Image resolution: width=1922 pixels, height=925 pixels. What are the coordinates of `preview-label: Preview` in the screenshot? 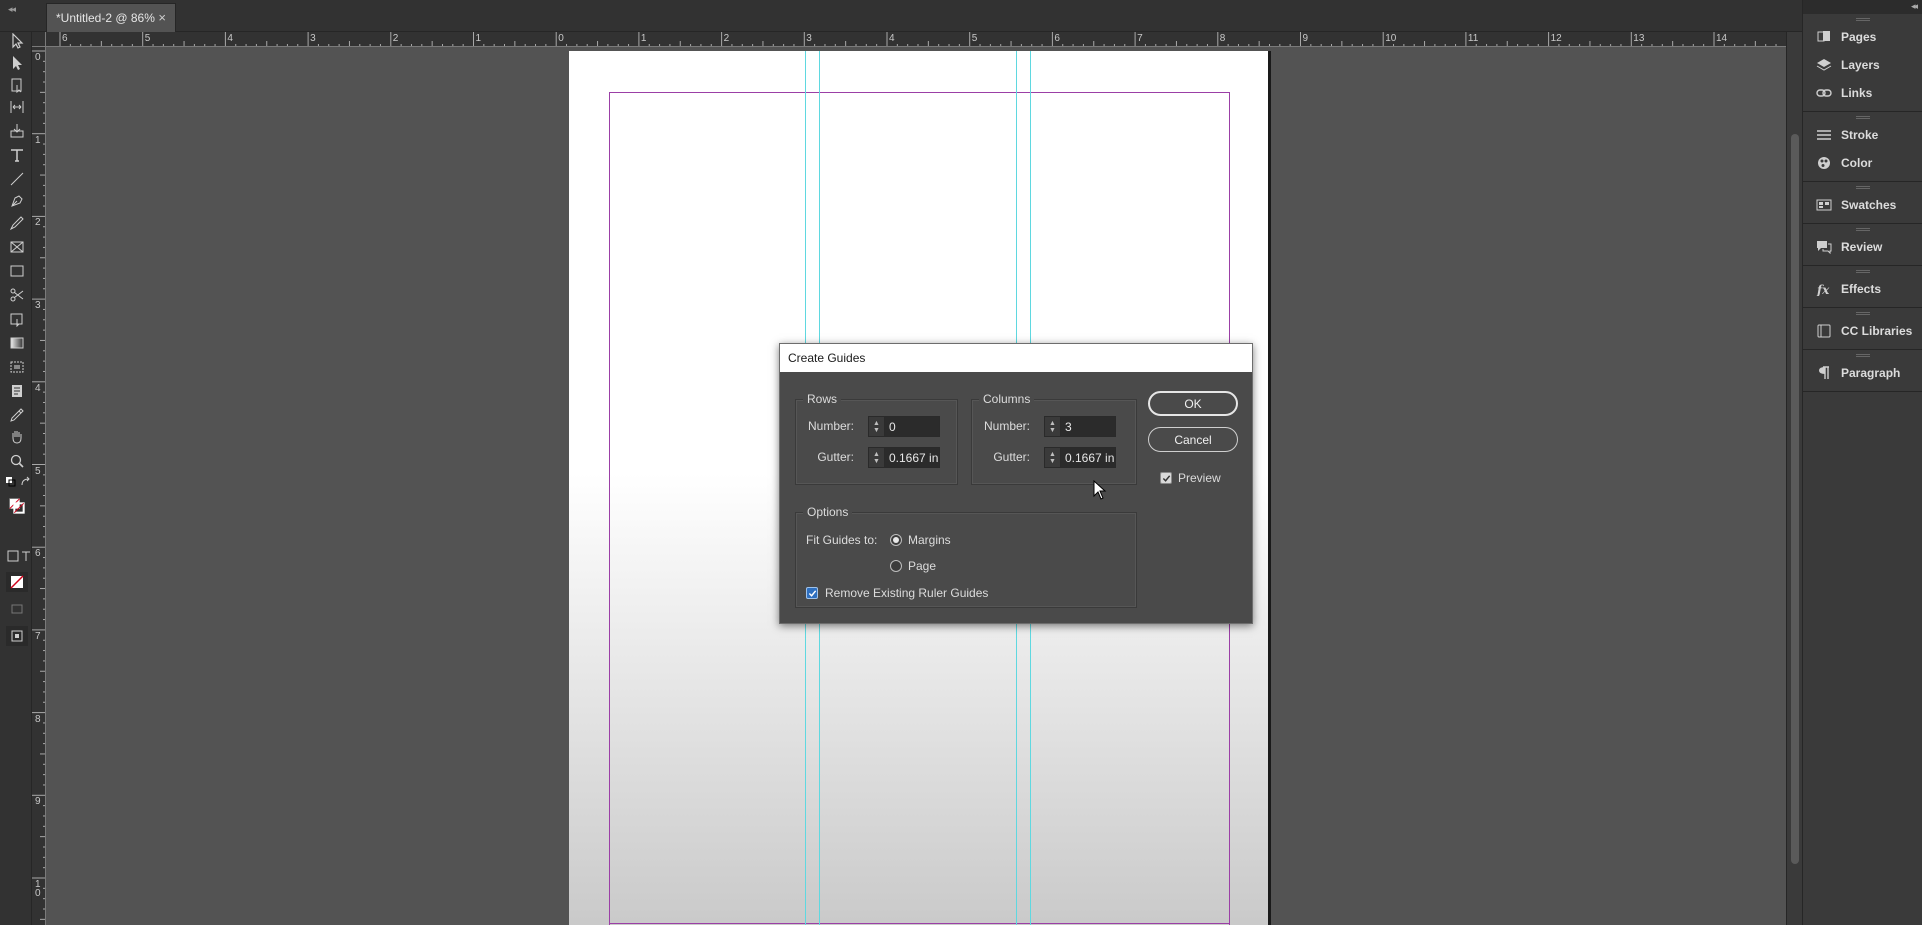 It's located at (1199, 478).